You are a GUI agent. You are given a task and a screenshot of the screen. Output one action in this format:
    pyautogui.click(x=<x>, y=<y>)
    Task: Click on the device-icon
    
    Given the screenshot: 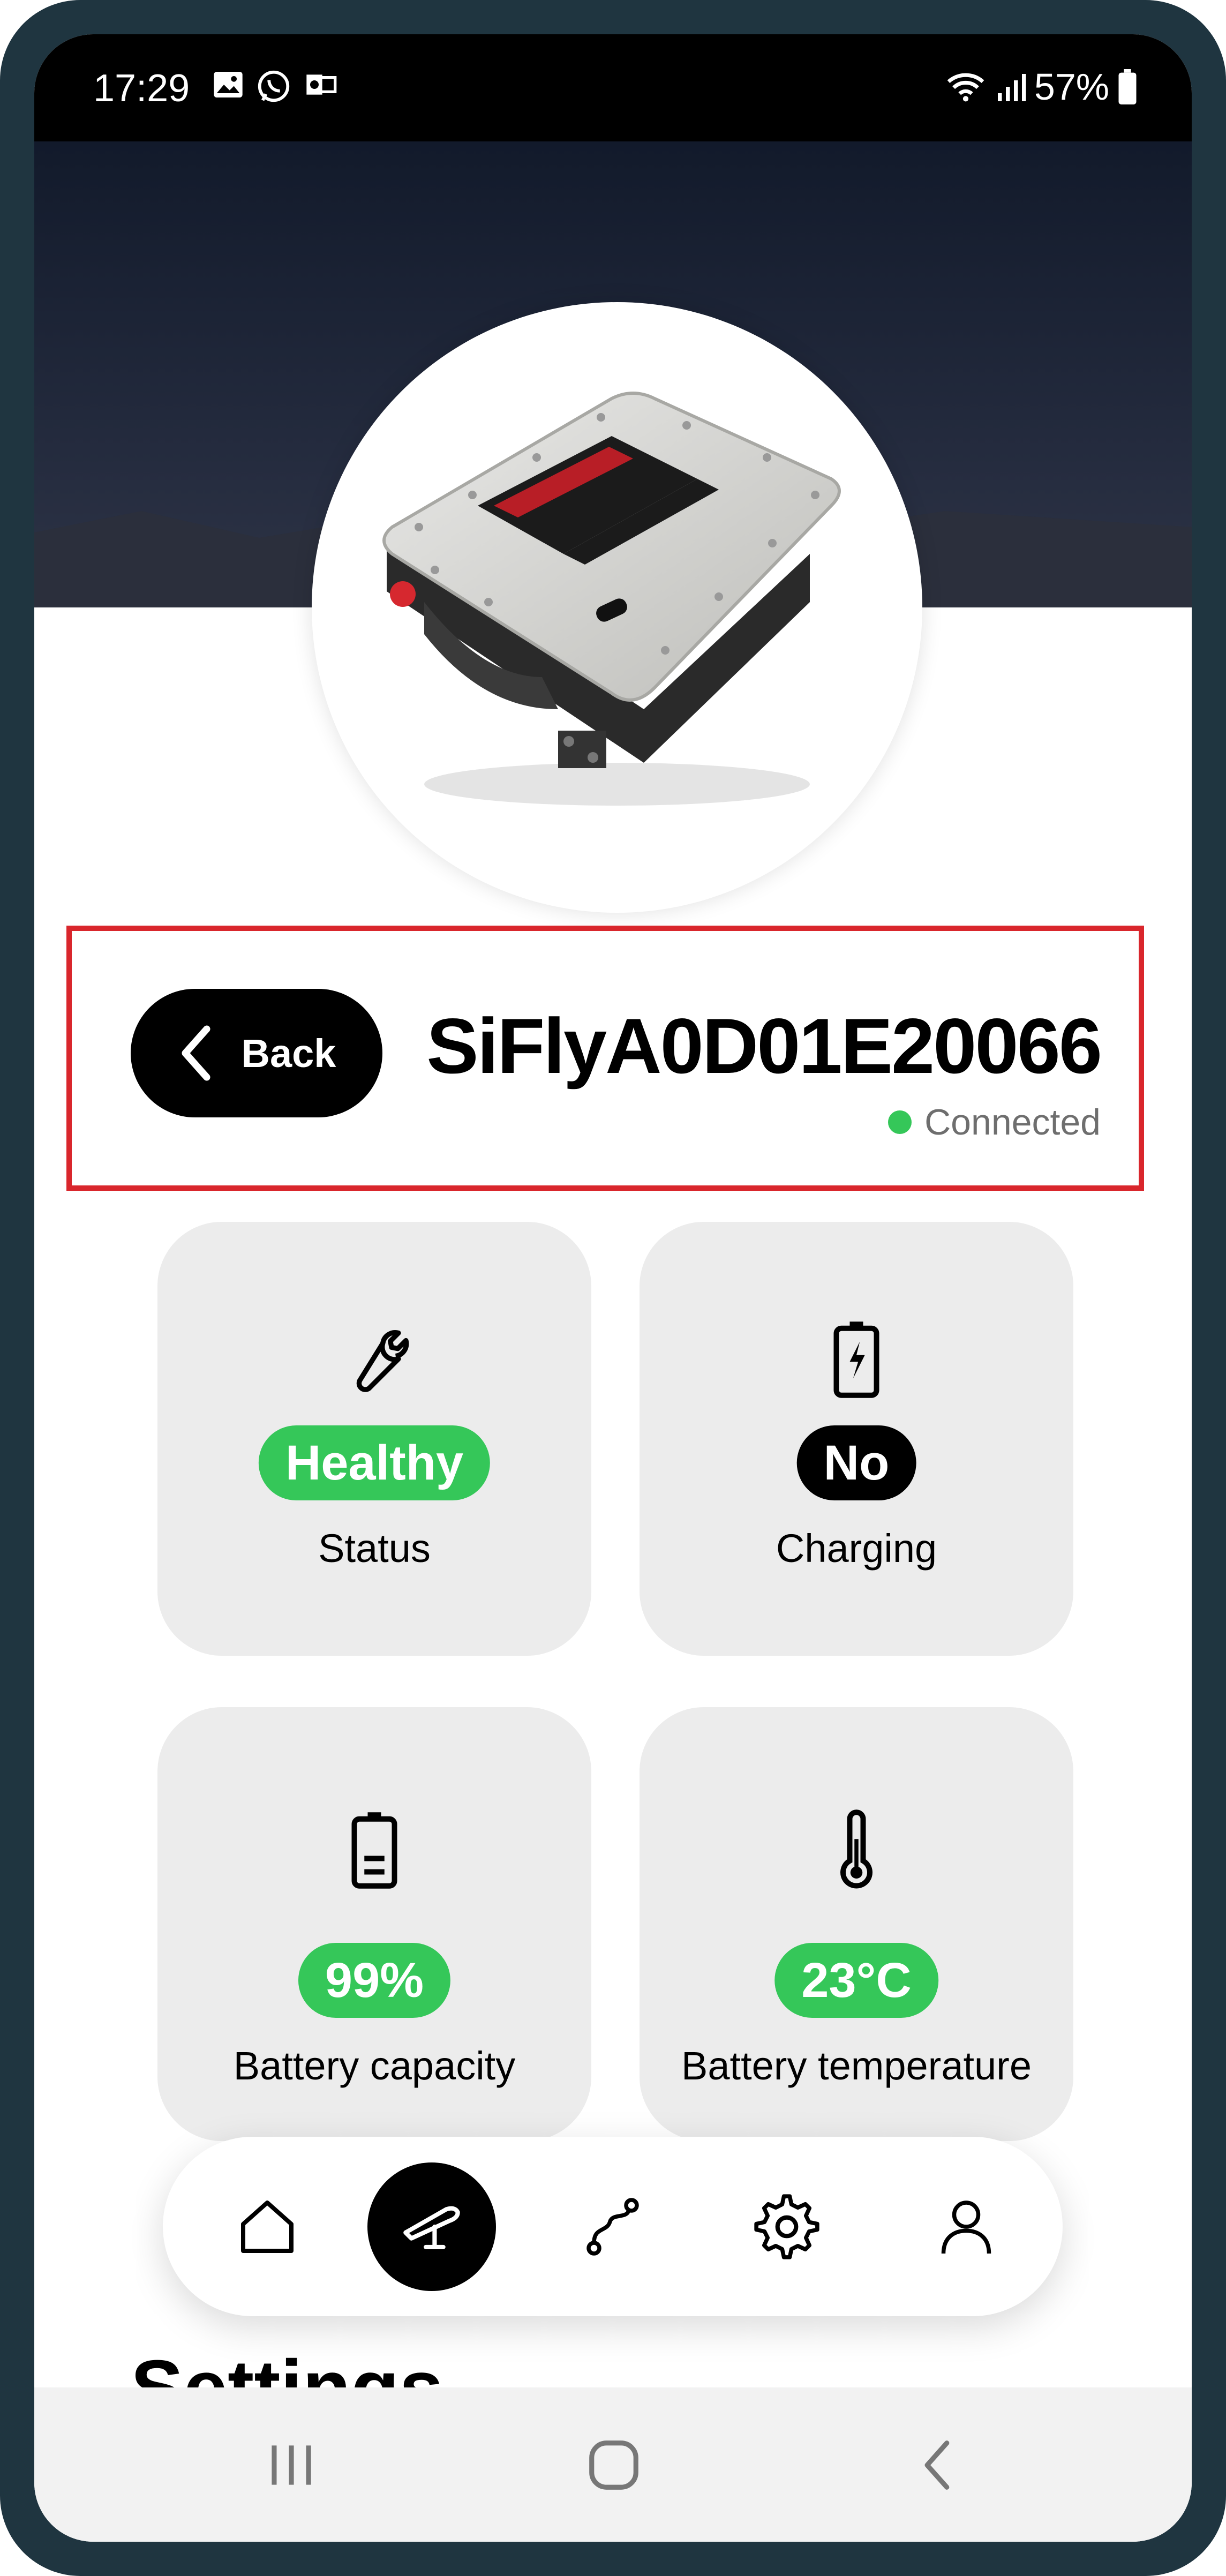 What is the action you would take?
    pyautogui.click(x=432, y=2227)
    